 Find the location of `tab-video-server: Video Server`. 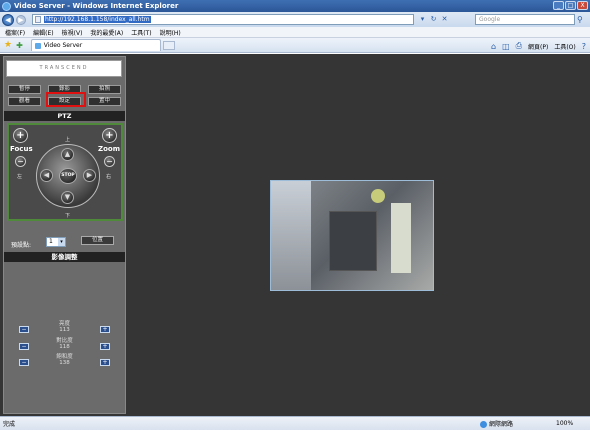

tab-video-server: Video Server is located at coordinates (95, 45).